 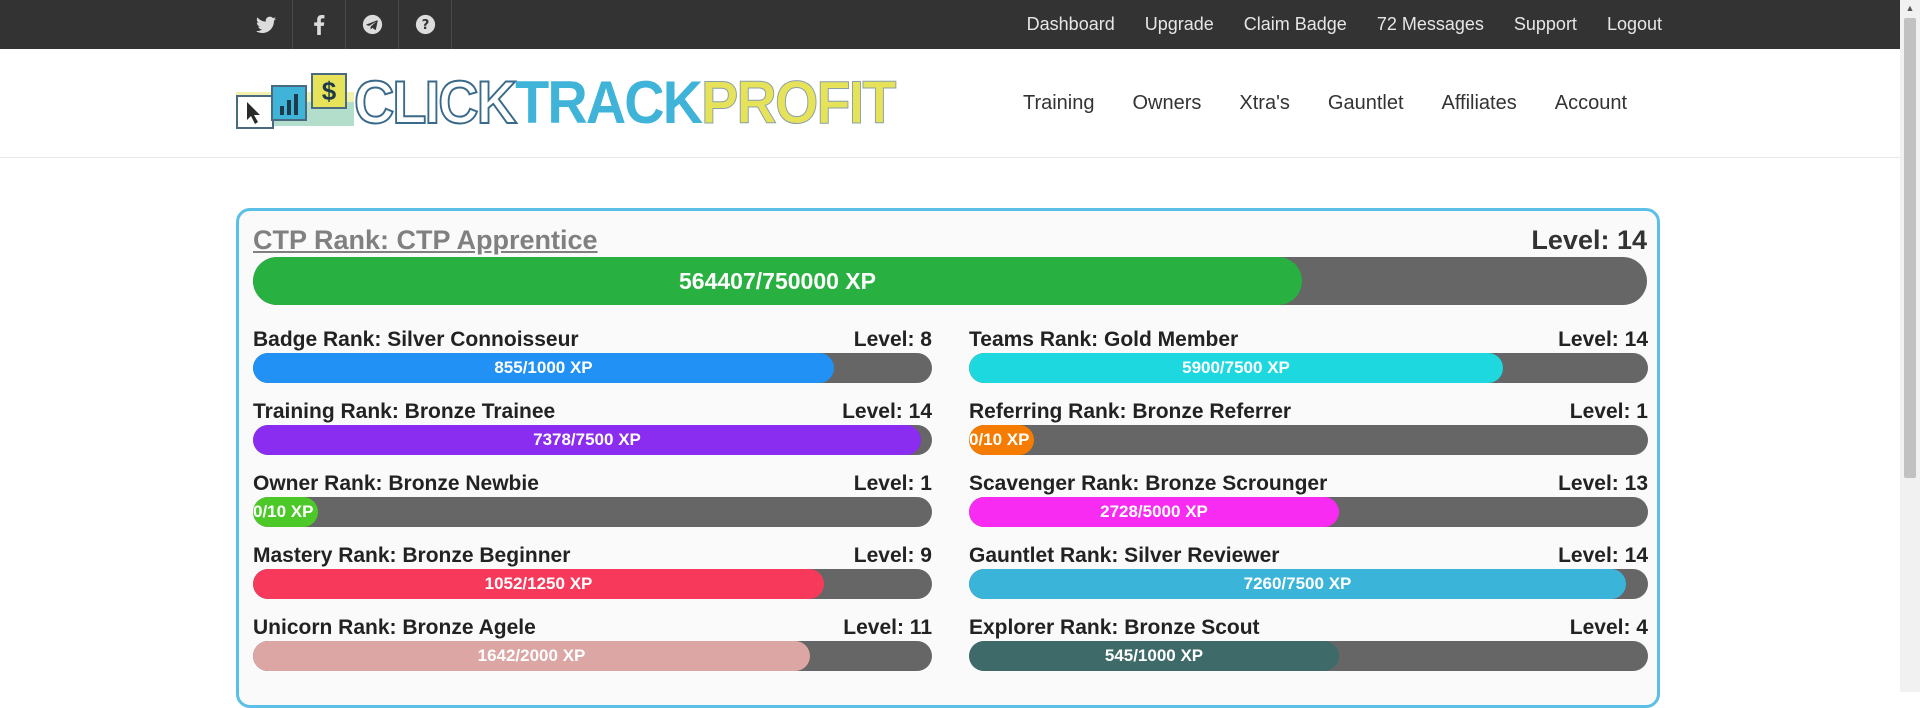 I want to click on rank-level: Level: 11, so click(x=887, y=627).